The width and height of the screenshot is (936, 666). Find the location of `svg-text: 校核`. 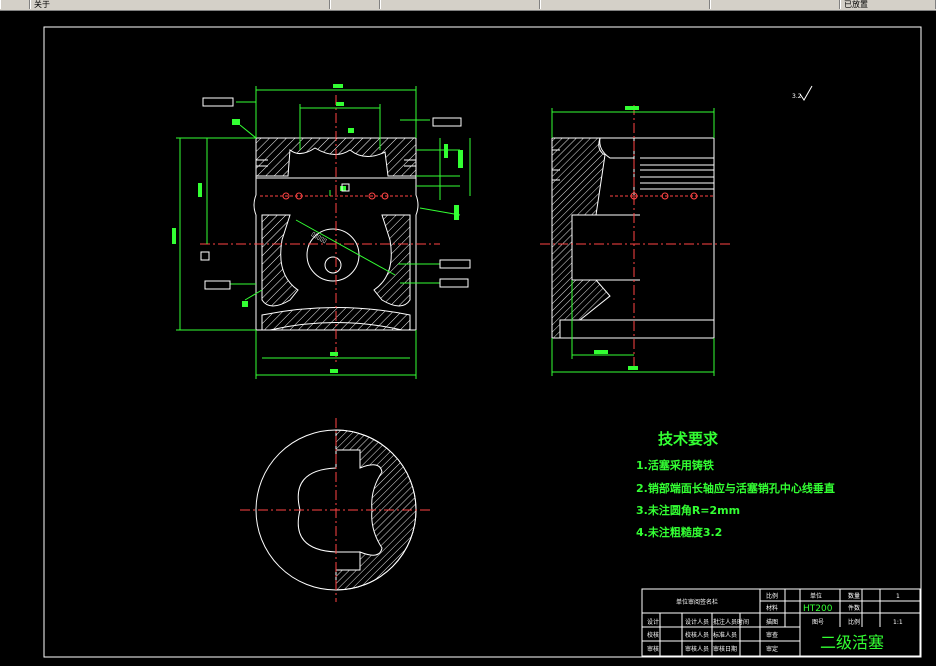

svg-text: 校核 is located at coordinates (653, 635).